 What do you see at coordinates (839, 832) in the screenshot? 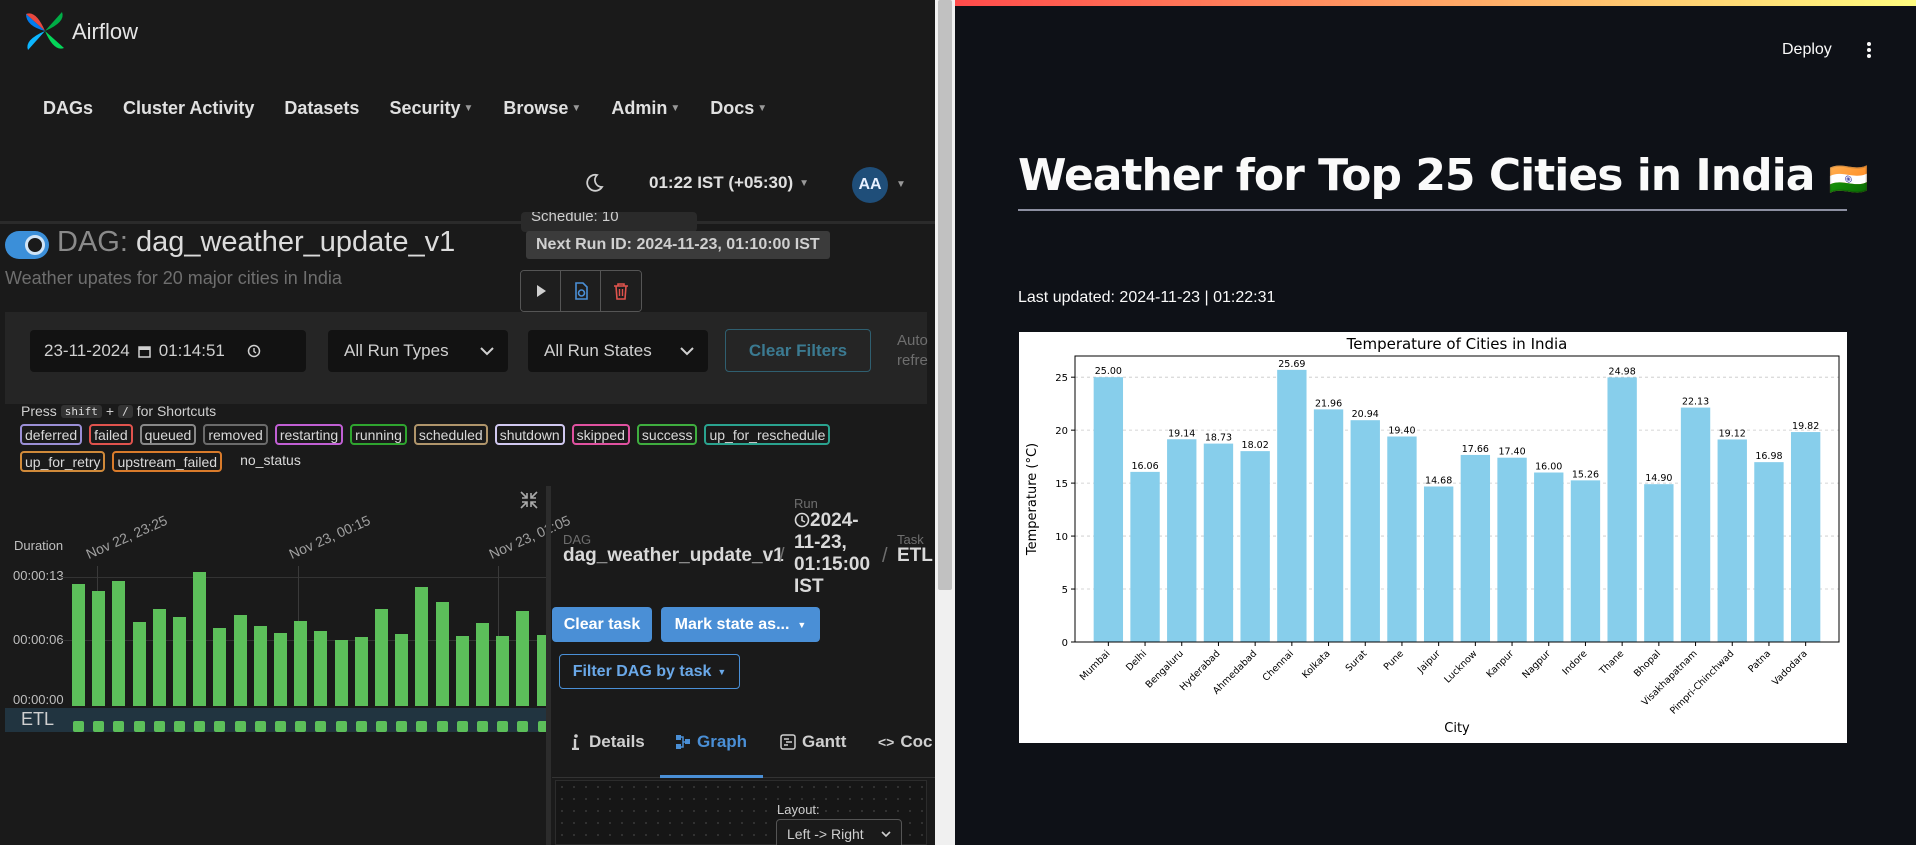
I see `layout-select: Left -> Right` at bounding box center [839, 832].